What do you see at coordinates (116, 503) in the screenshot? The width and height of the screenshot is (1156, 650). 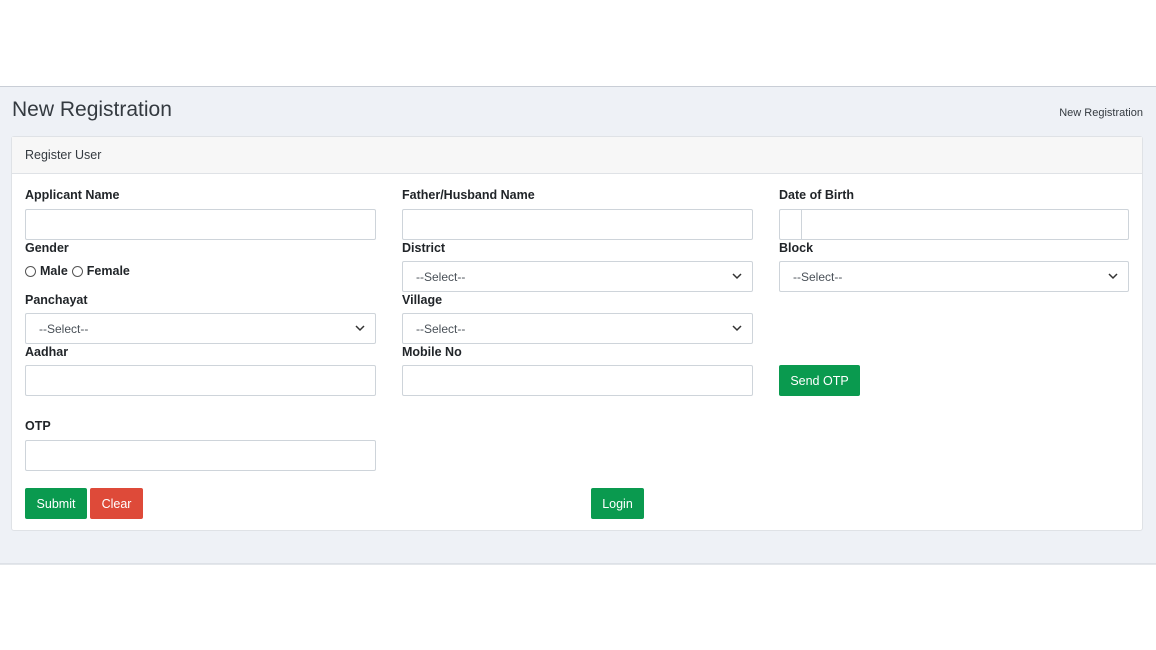 I see `clear-button: Clear` at bounding box center [116, 503].